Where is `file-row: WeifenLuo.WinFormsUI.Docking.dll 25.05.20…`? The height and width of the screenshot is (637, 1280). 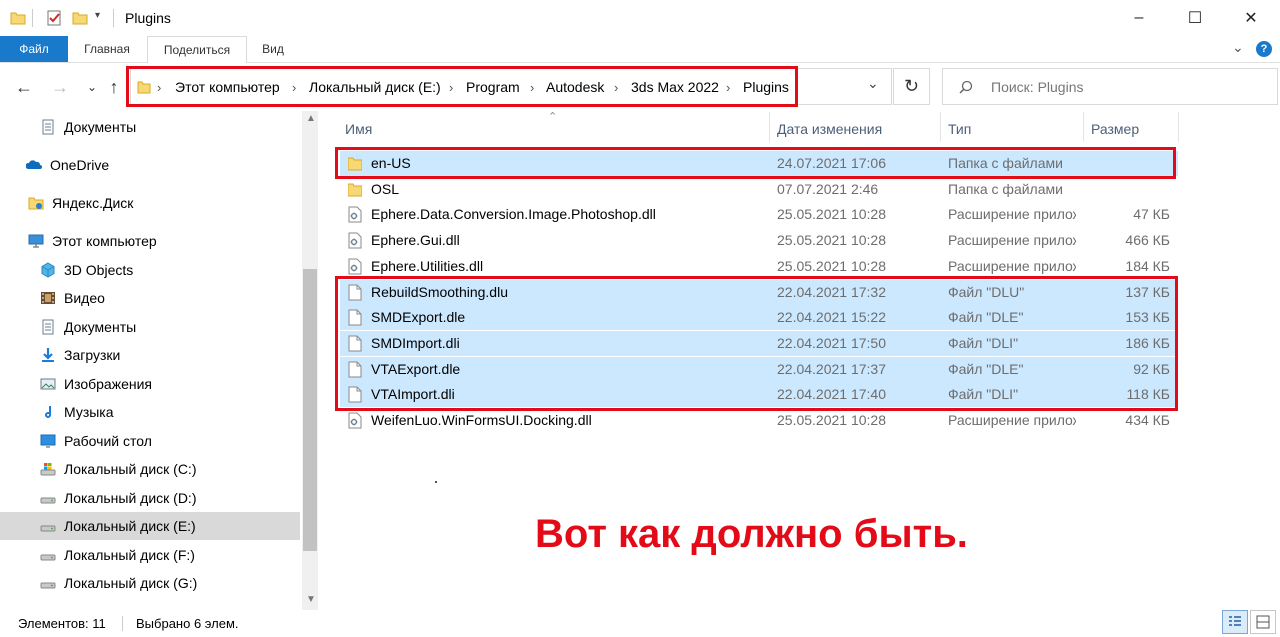 file-row: WeifenLuo.WinFormsUI.Docking.dll 25.05.20… is located at coordinates (759, 420).